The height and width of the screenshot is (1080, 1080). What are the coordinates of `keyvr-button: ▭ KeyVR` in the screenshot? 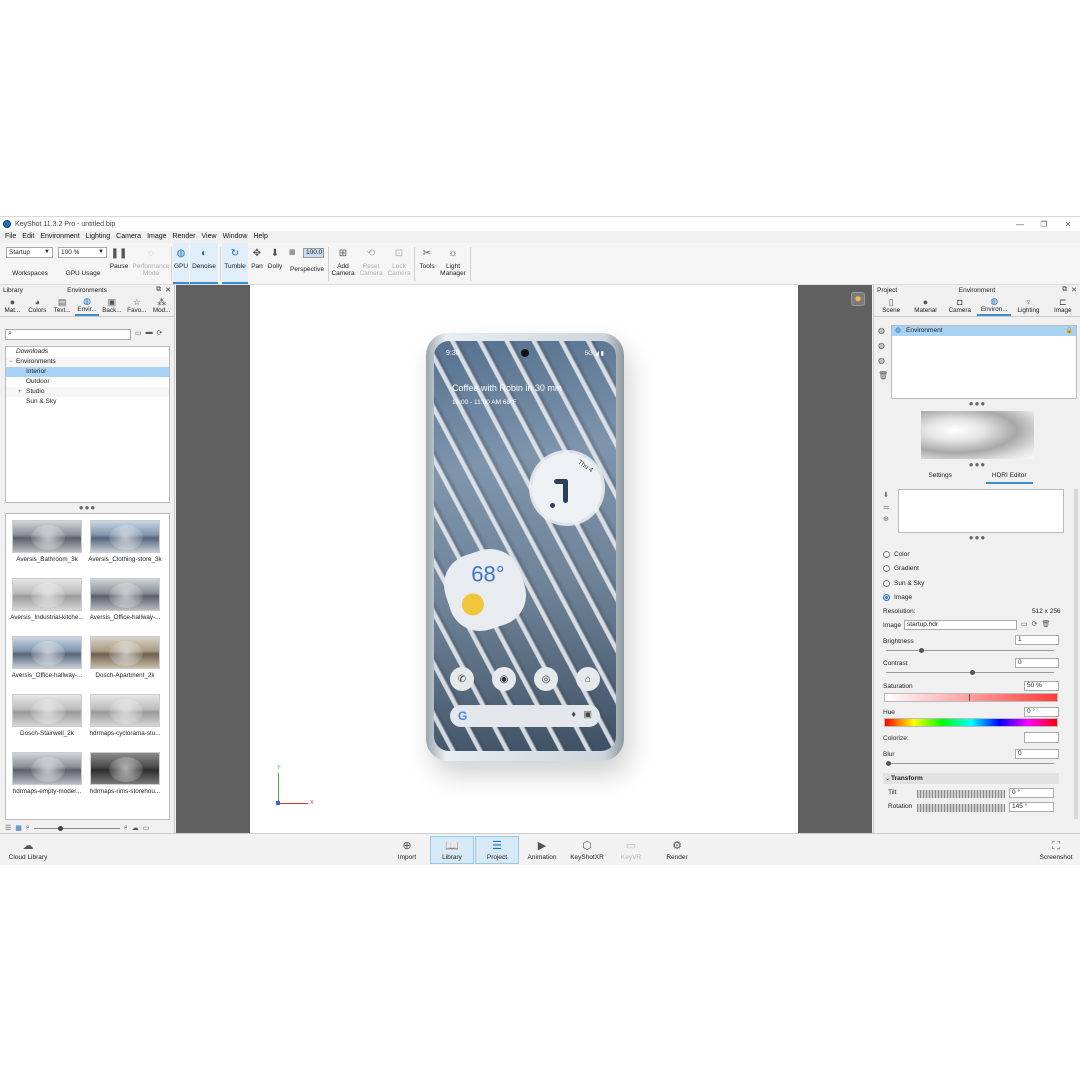 It's located at (631, 850).